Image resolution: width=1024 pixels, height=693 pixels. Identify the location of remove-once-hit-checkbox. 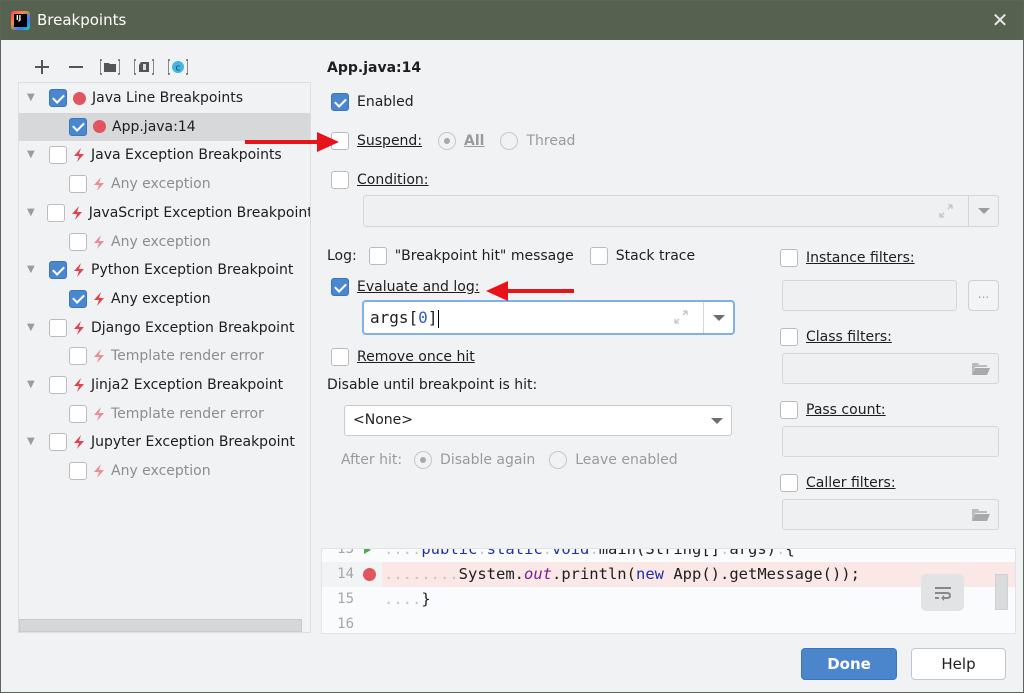
(340, 357).